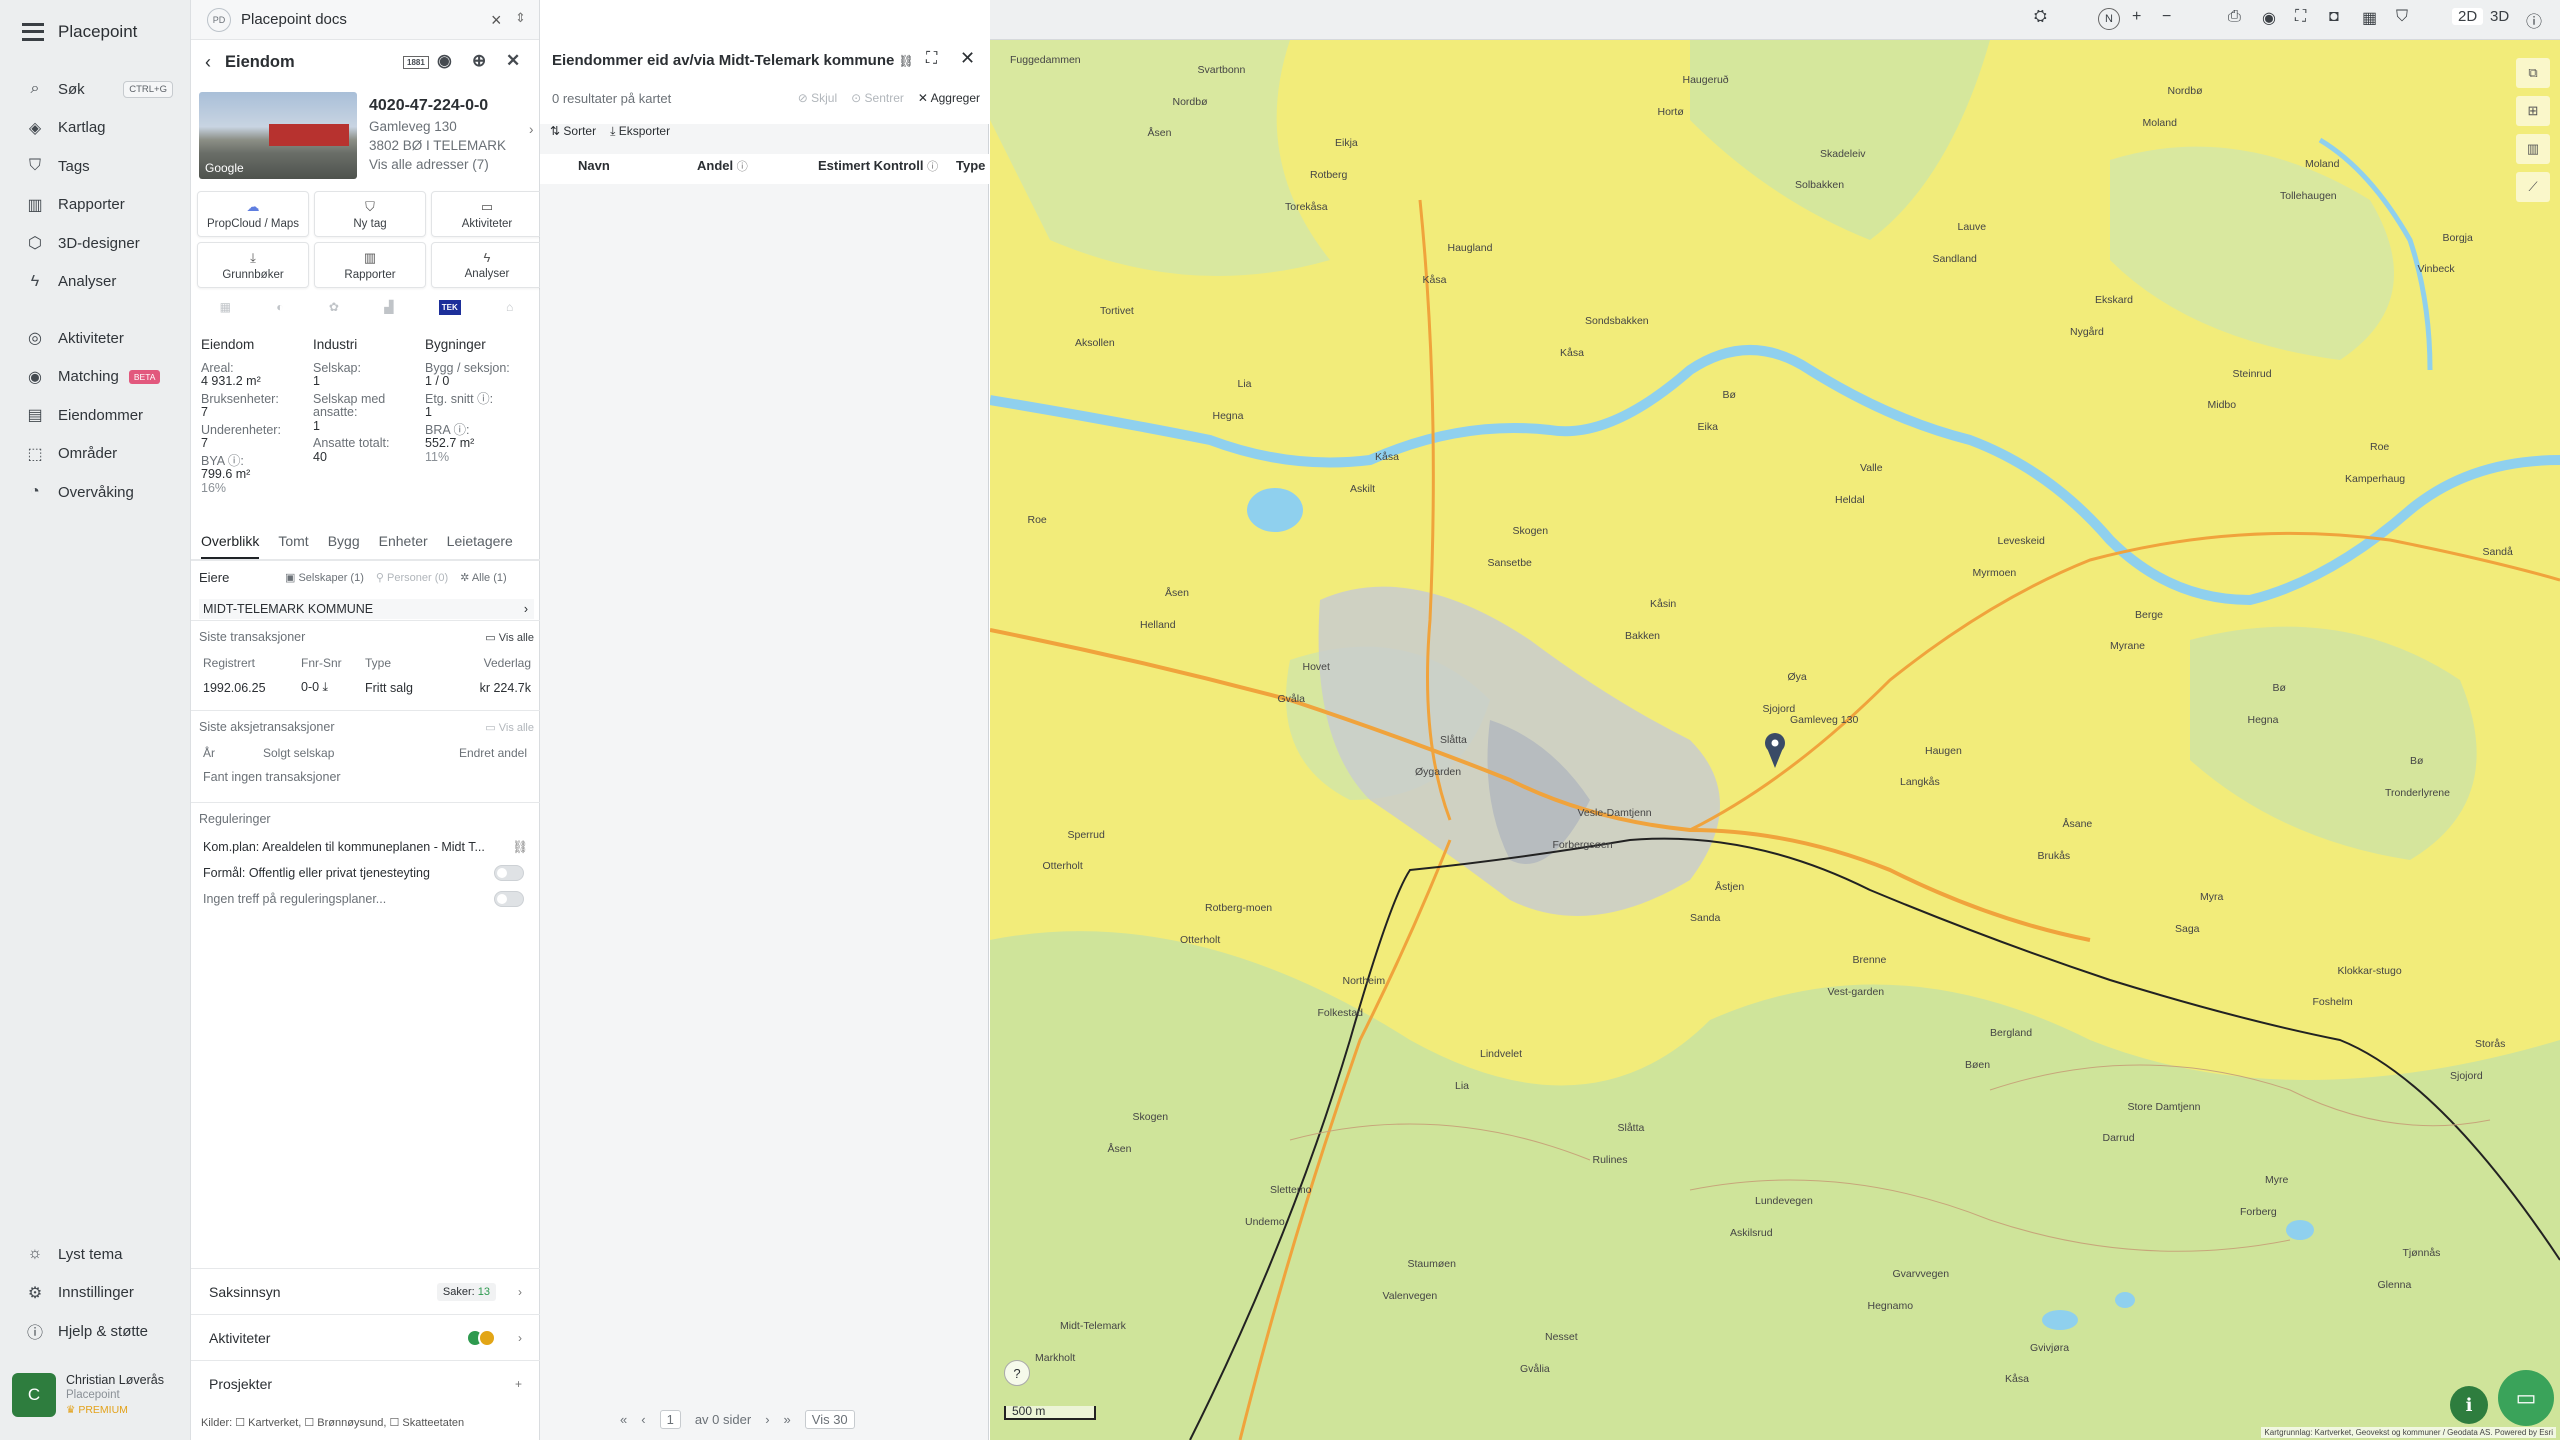 The height and width of the screenshot is (1440, 2560). I want to click on first-page-icon: «, so click(623, 1419).